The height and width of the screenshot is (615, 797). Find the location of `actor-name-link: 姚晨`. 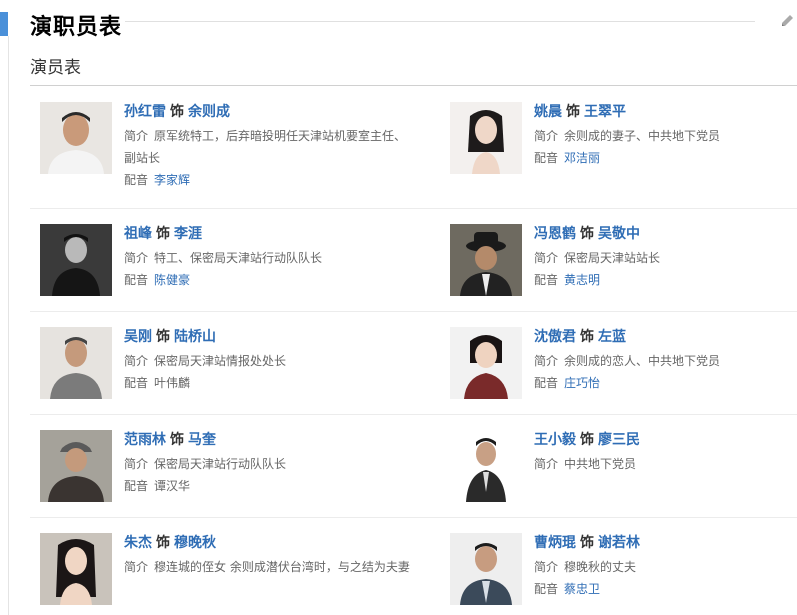

actor-name-link: 姚晨 is located at coordinates (548, 112).